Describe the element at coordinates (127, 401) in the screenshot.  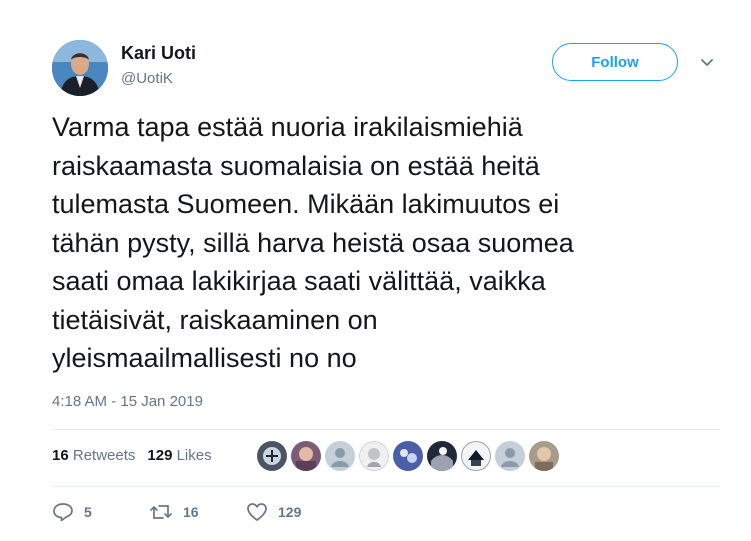
I see `tweet-timestamp: 4:18 AM - 15 Jan 2019` at that location.